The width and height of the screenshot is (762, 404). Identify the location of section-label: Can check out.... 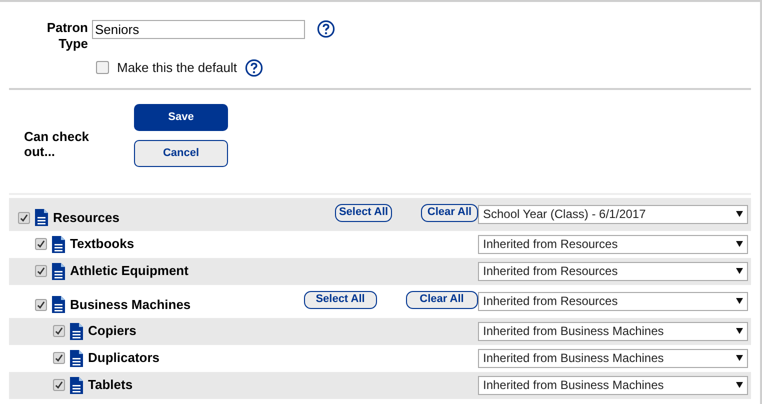
(57, 144).